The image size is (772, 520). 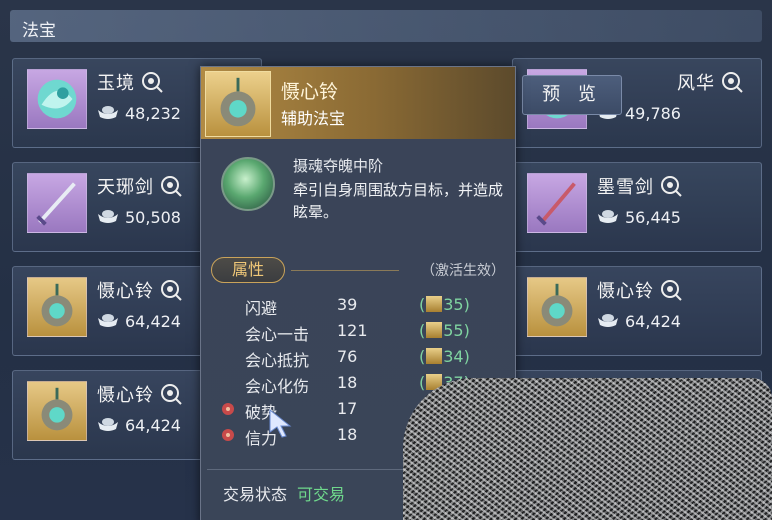 I want to click on skill-name: 摄魂夺魄中阶, so click(x=338, y=166).